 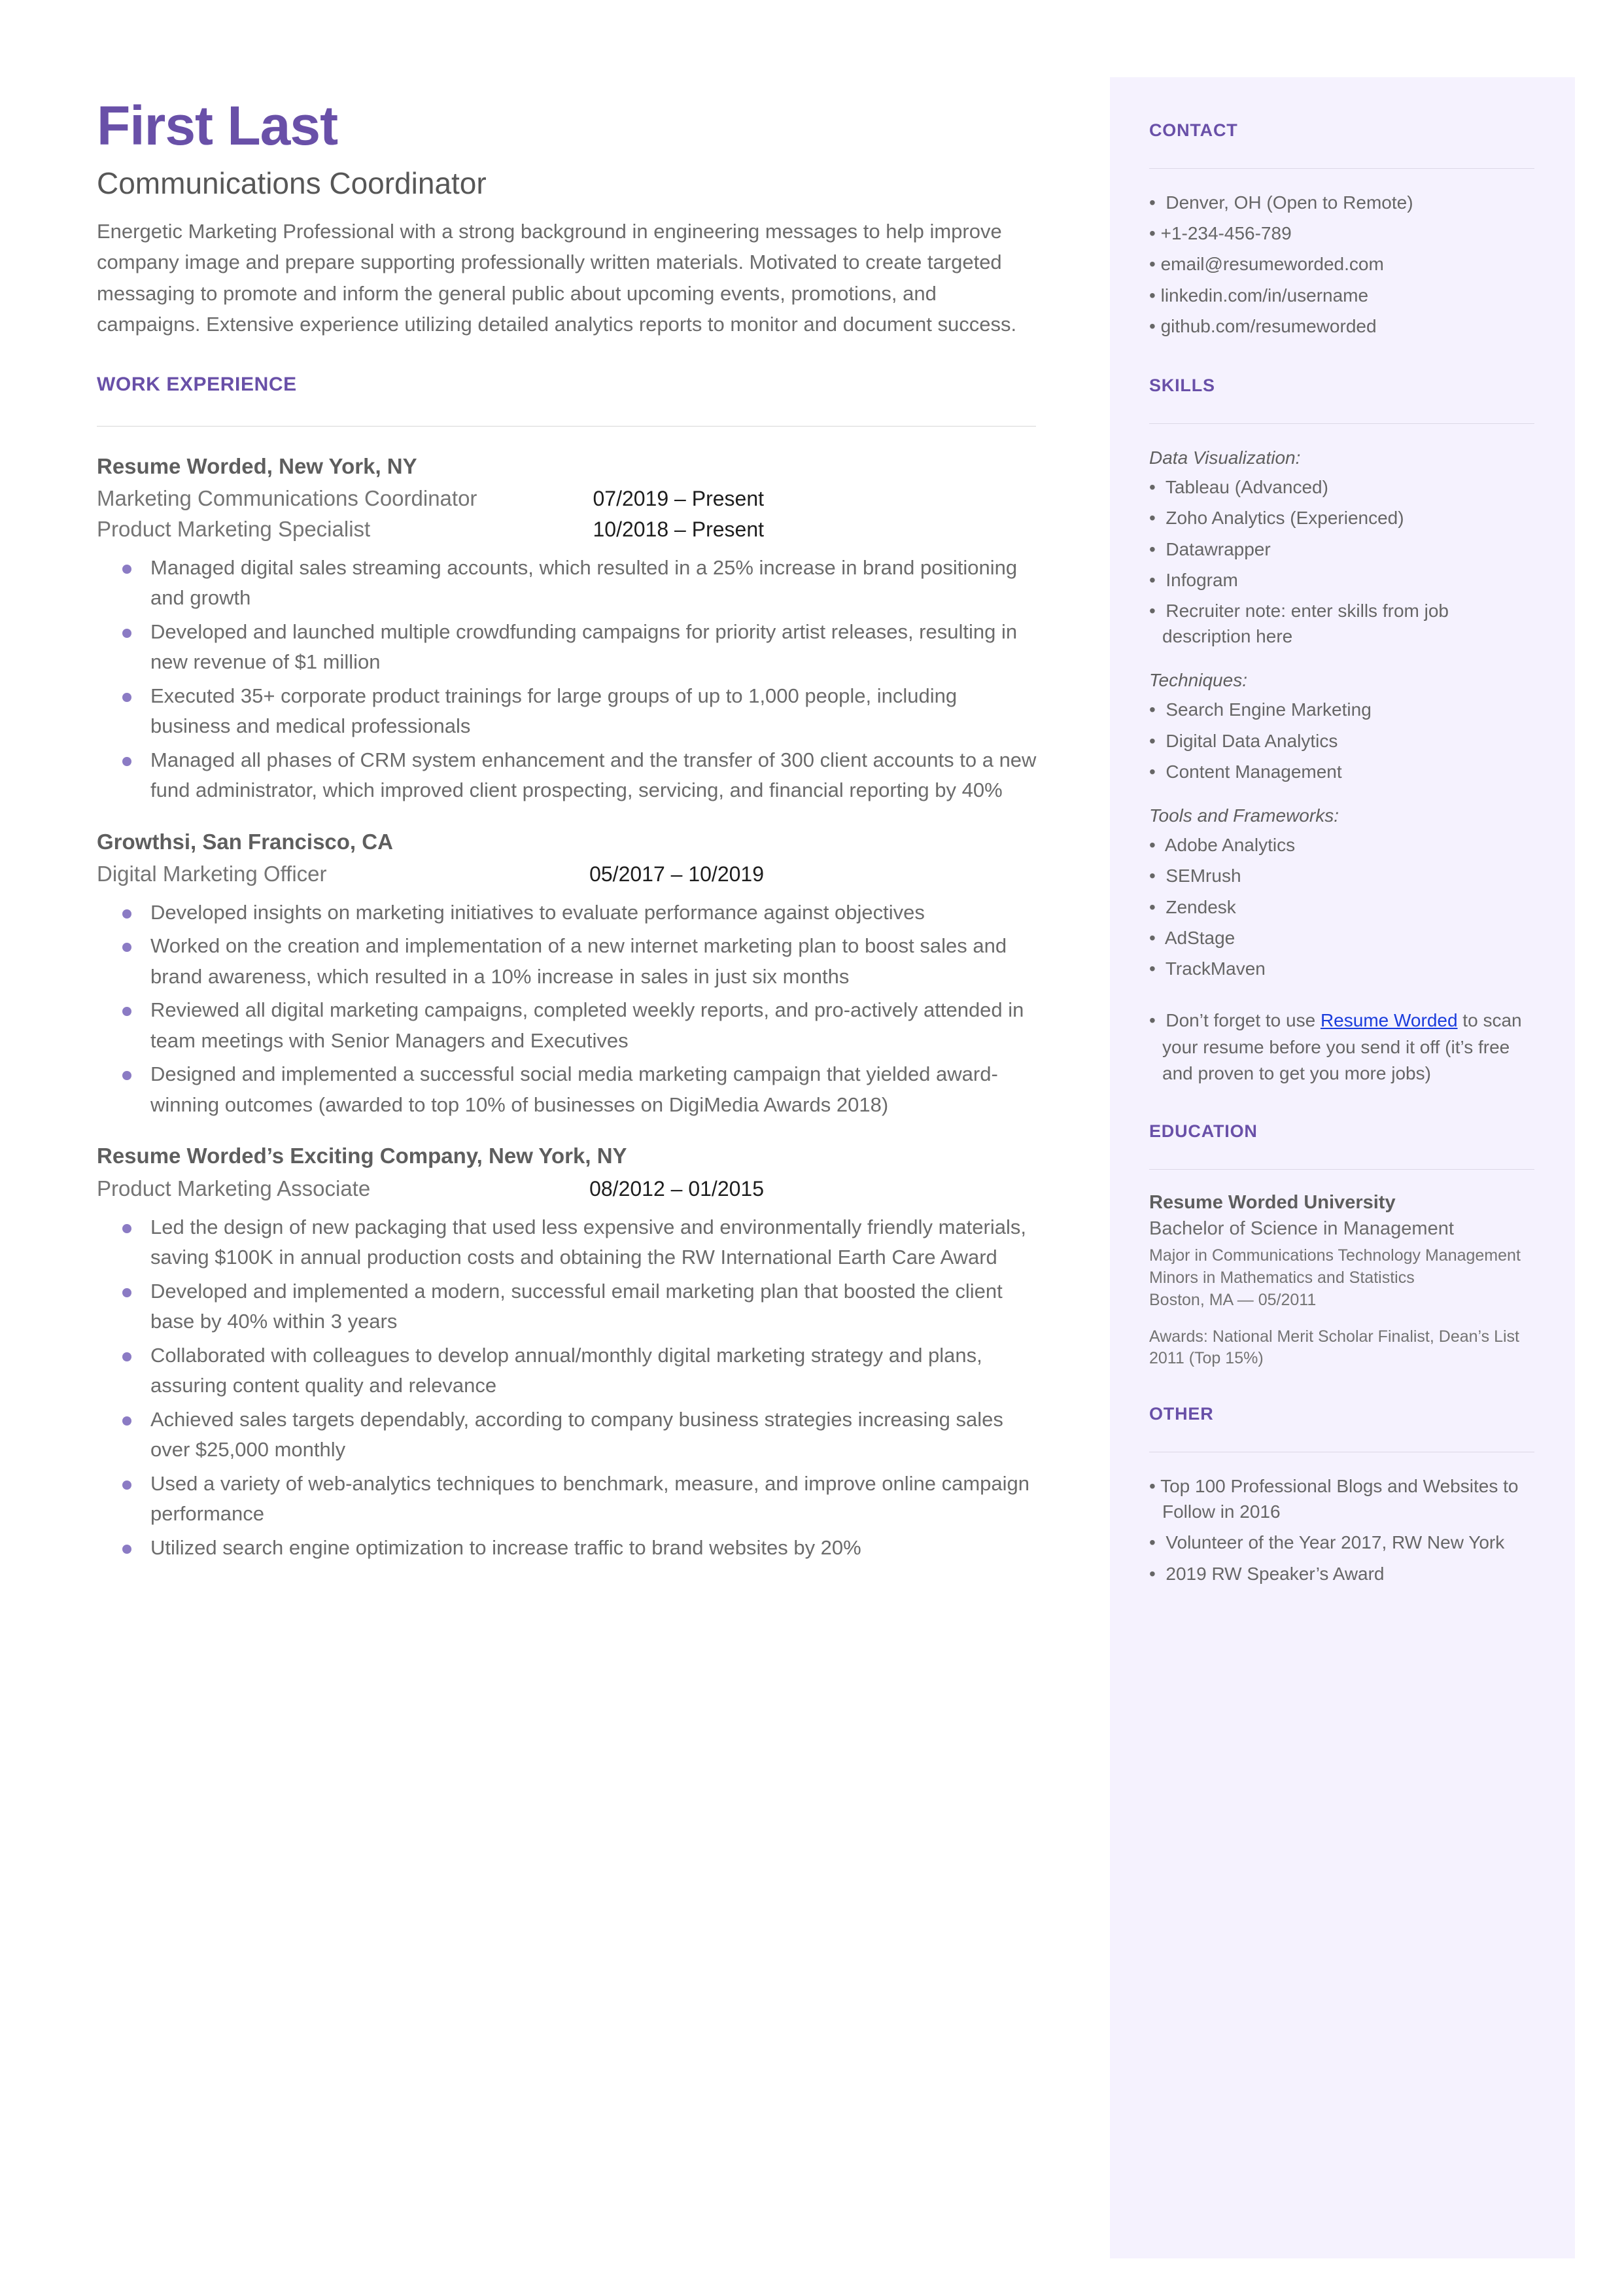 I want to click on list-item: • Digital Data Analytics, so click(x=1243, y=740).